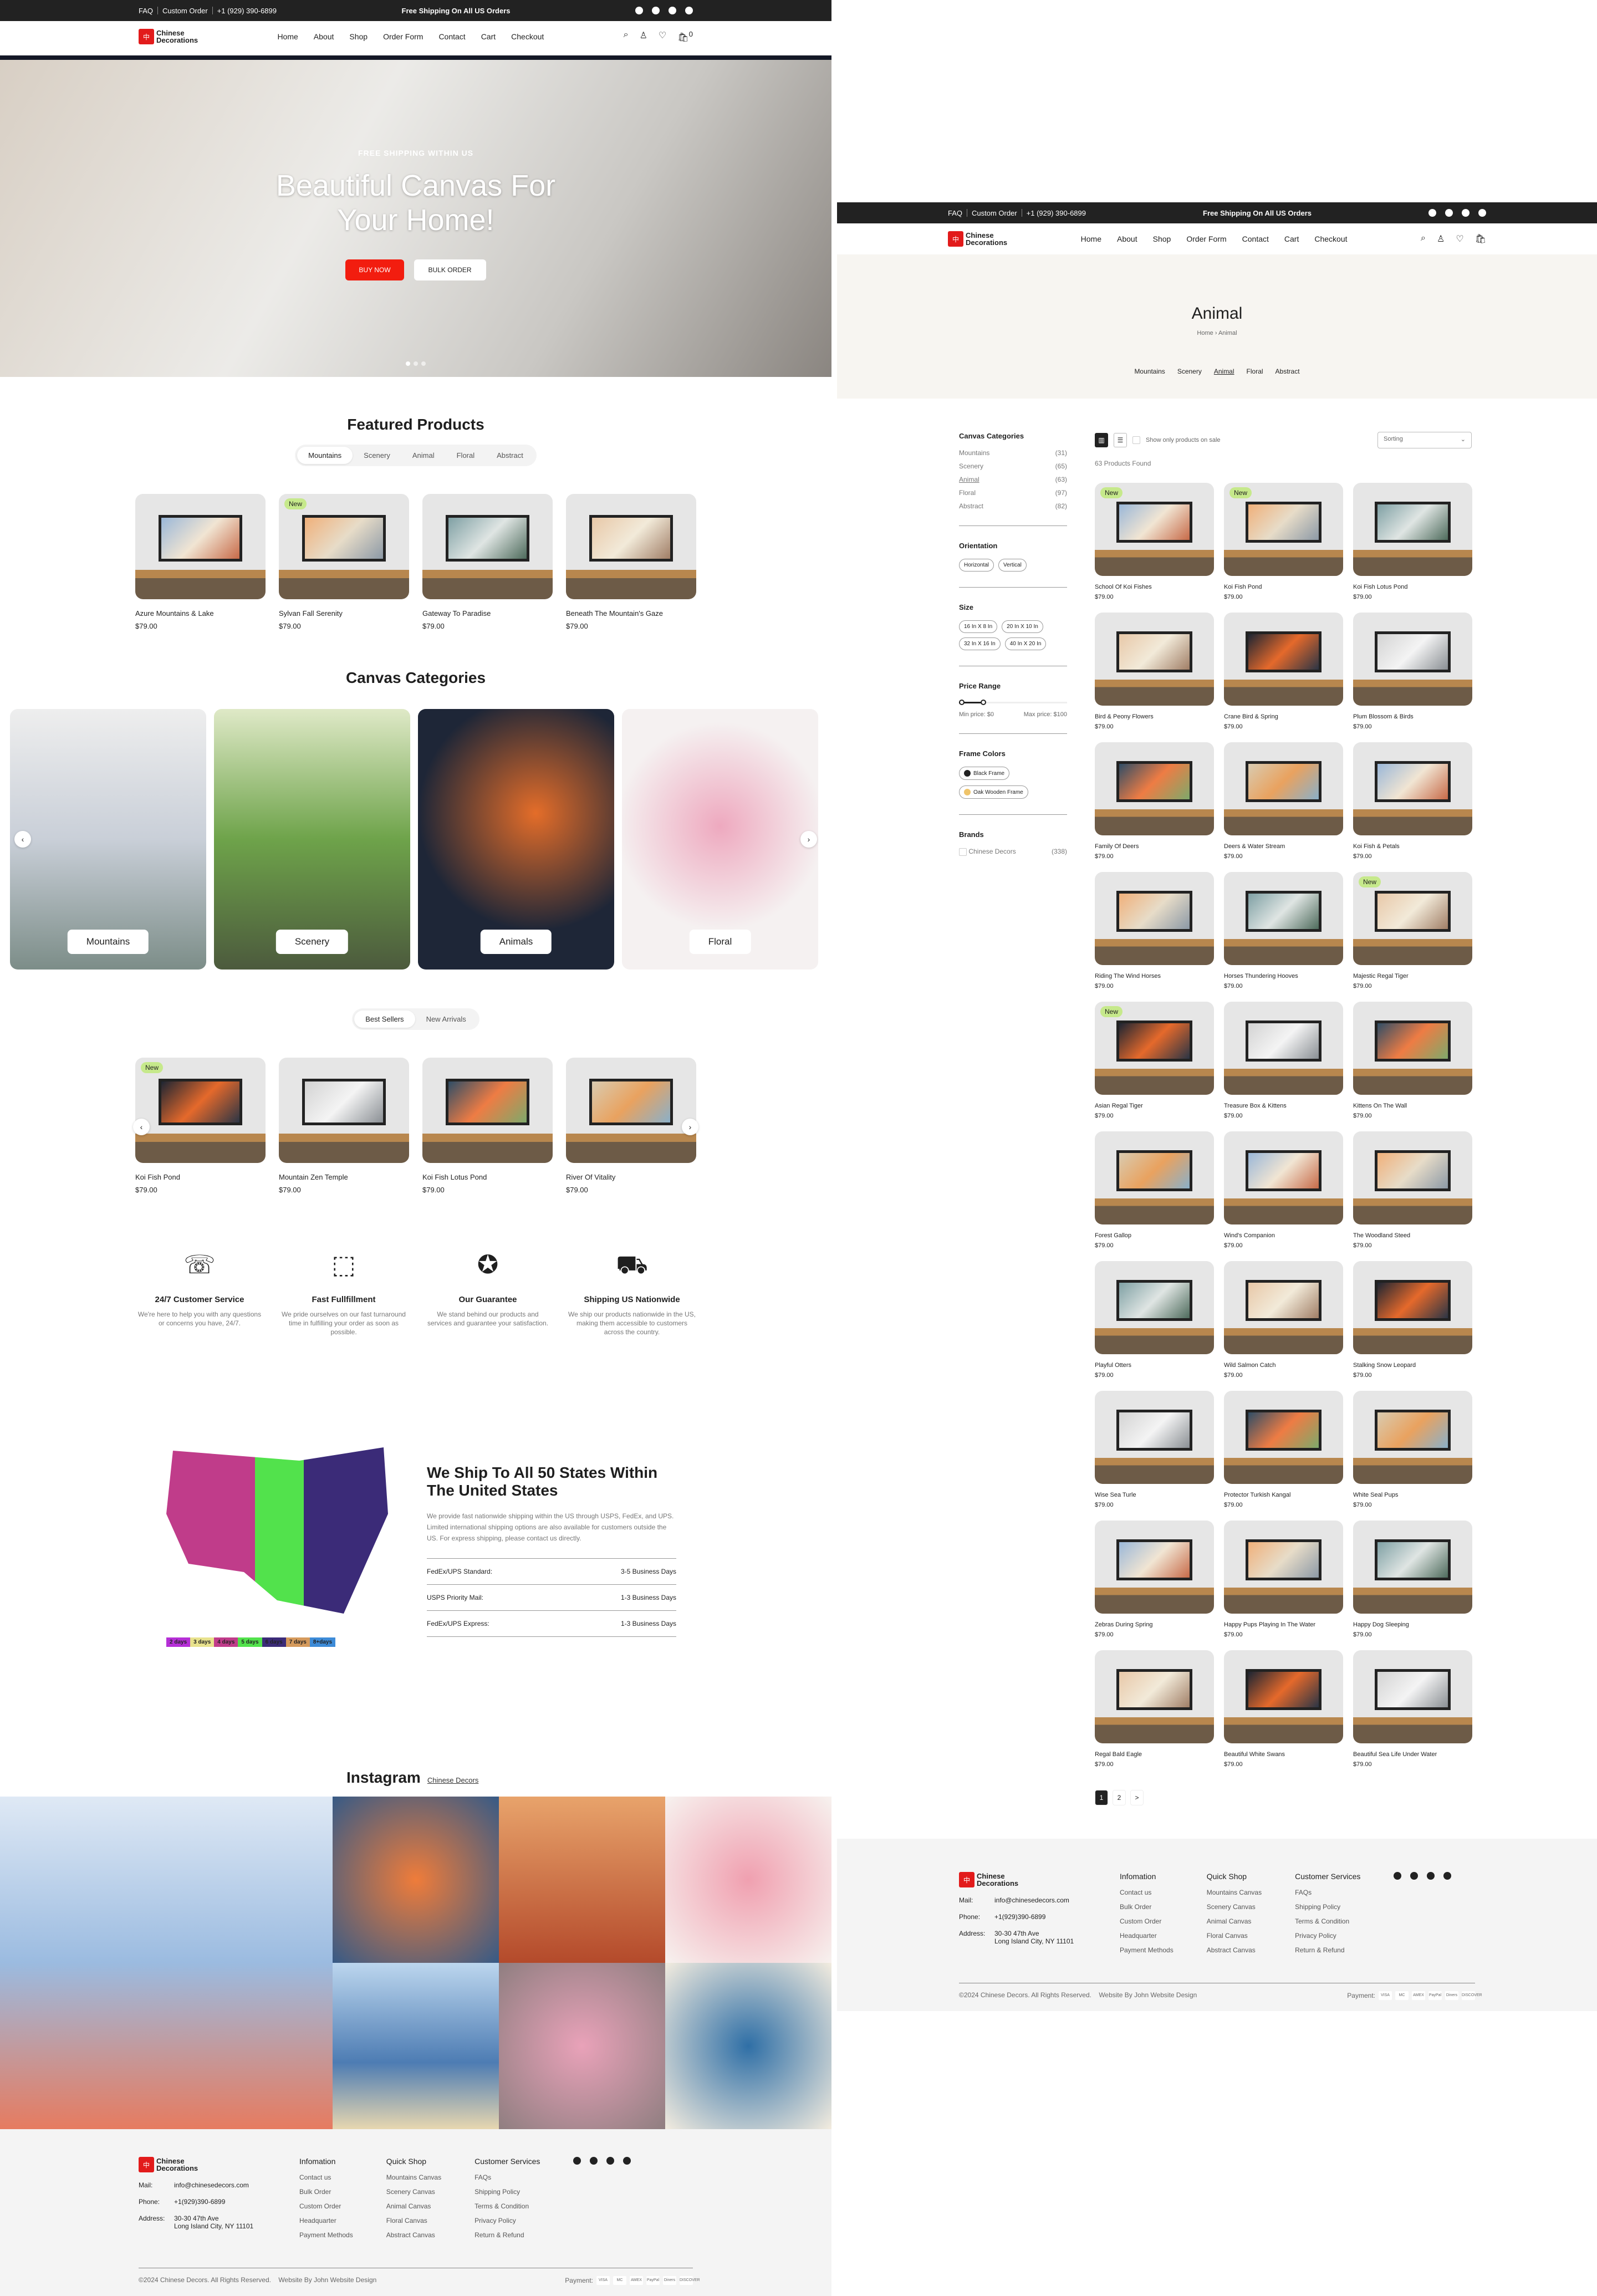 This screenshot has height=2296, width=1597. Describe the element at coordinates (1013, 506) in the screenshot. I see `category-filter-item: Abstract (82)` at that location.